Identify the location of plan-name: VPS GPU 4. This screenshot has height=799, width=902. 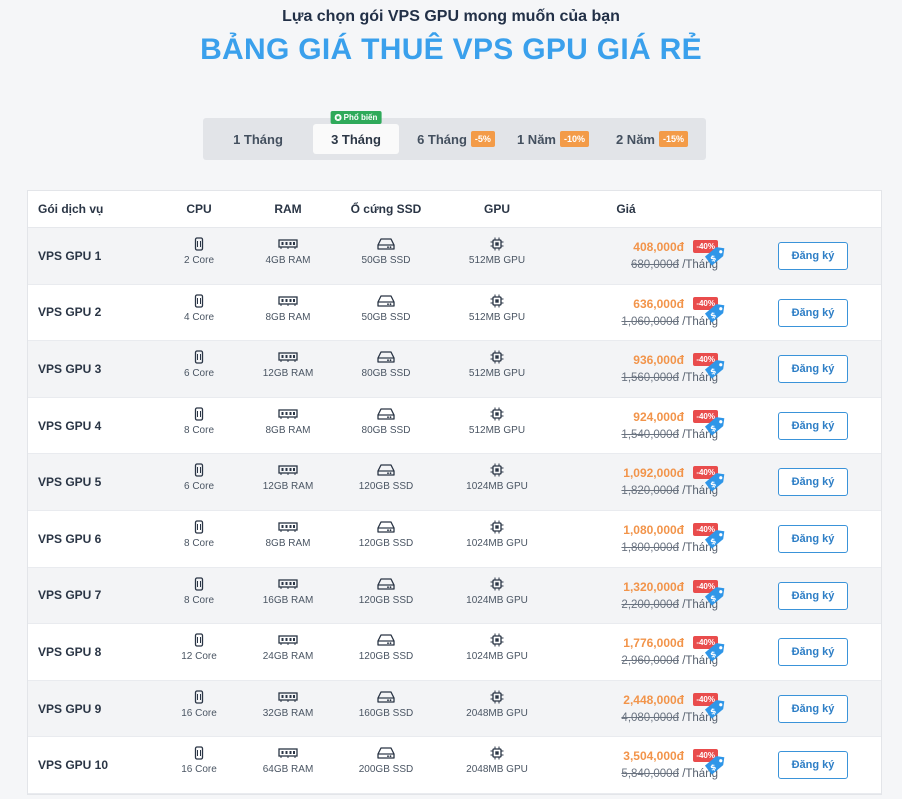
(70, 425).